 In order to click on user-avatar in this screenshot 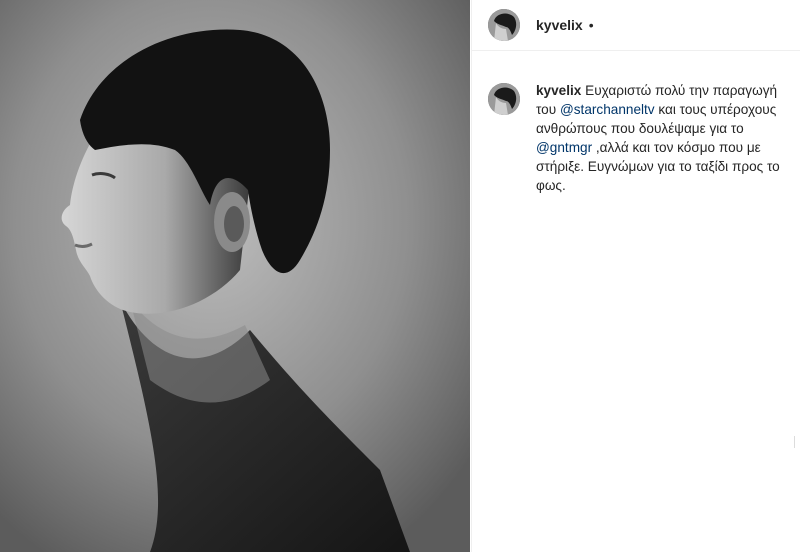, I will do `click(504, 25)`.